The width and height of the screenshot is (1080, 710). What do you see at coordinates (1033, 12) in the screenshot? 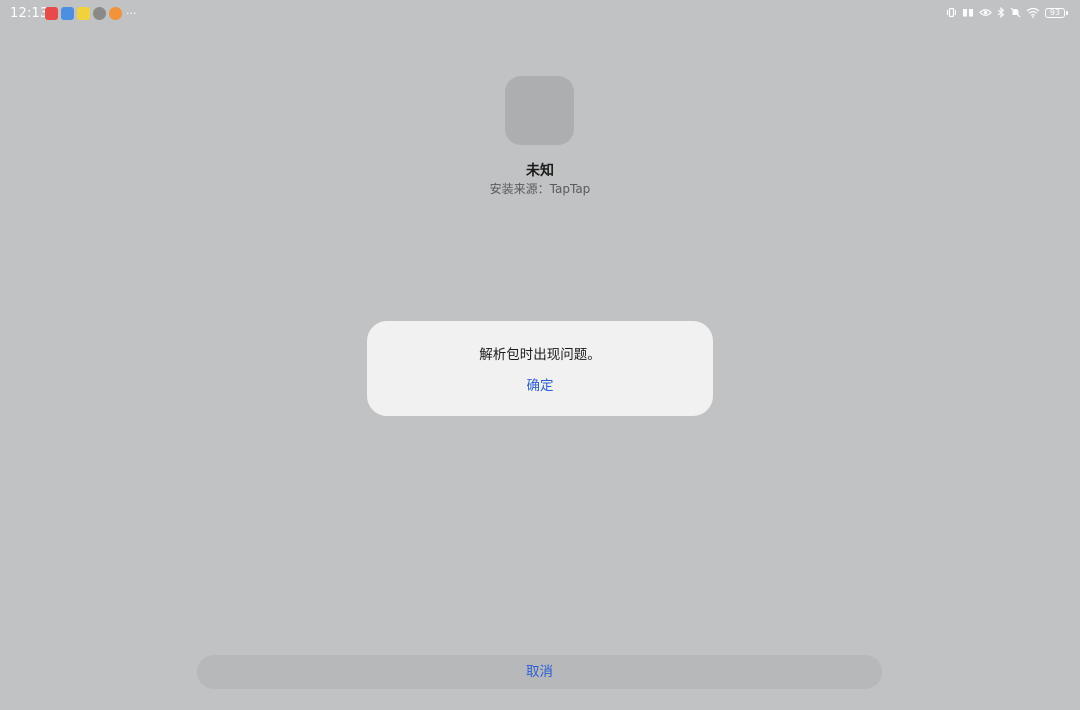
I see `wifi-icon` at bounding box center [1033, 12].